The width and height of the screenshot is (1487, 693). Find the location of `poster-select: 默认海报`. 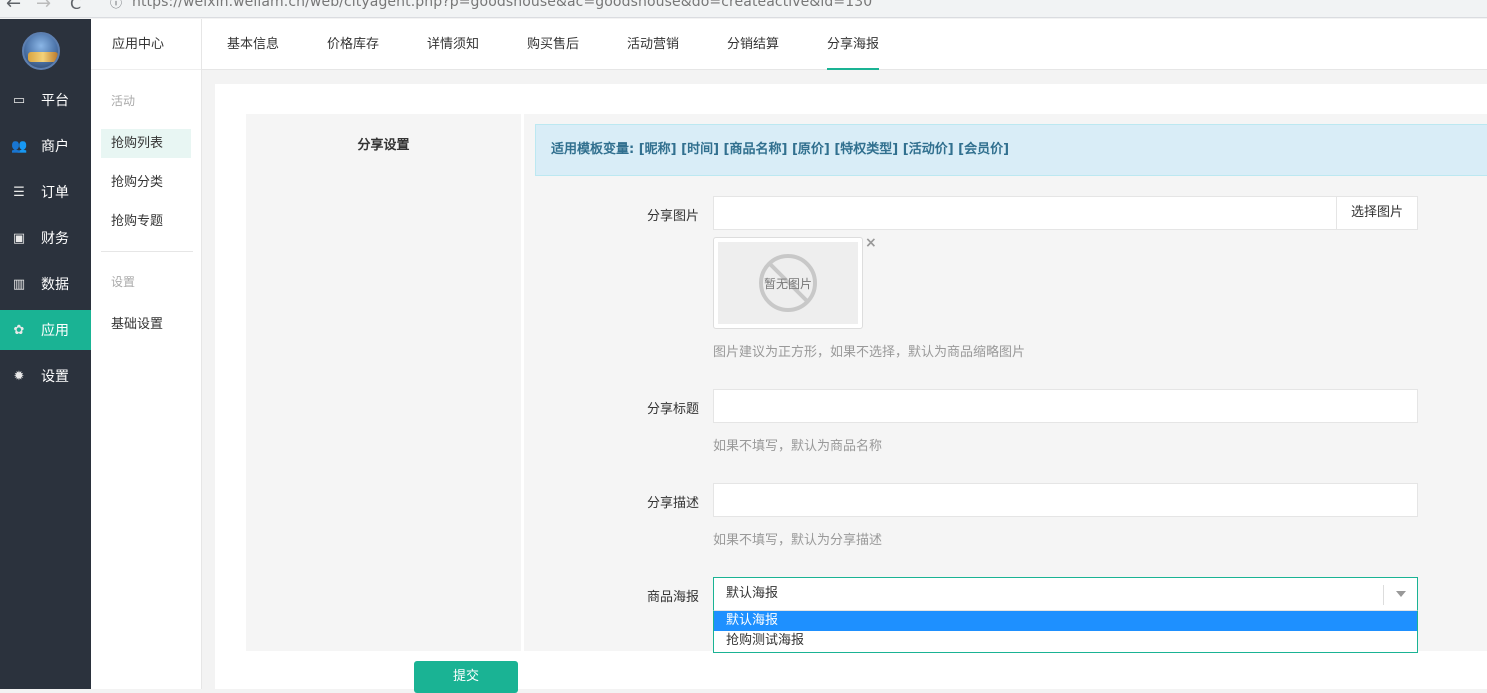

poster-select: 默认海报 is located at coordinates (1065, 594).